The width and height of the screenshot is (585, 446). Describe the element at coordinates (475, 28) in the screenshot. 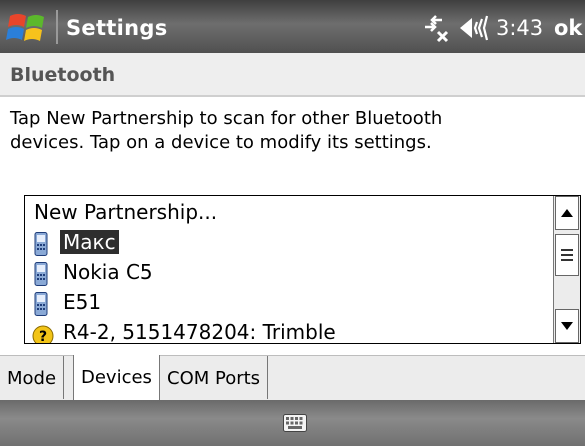

I see `volume-icon` at that location.